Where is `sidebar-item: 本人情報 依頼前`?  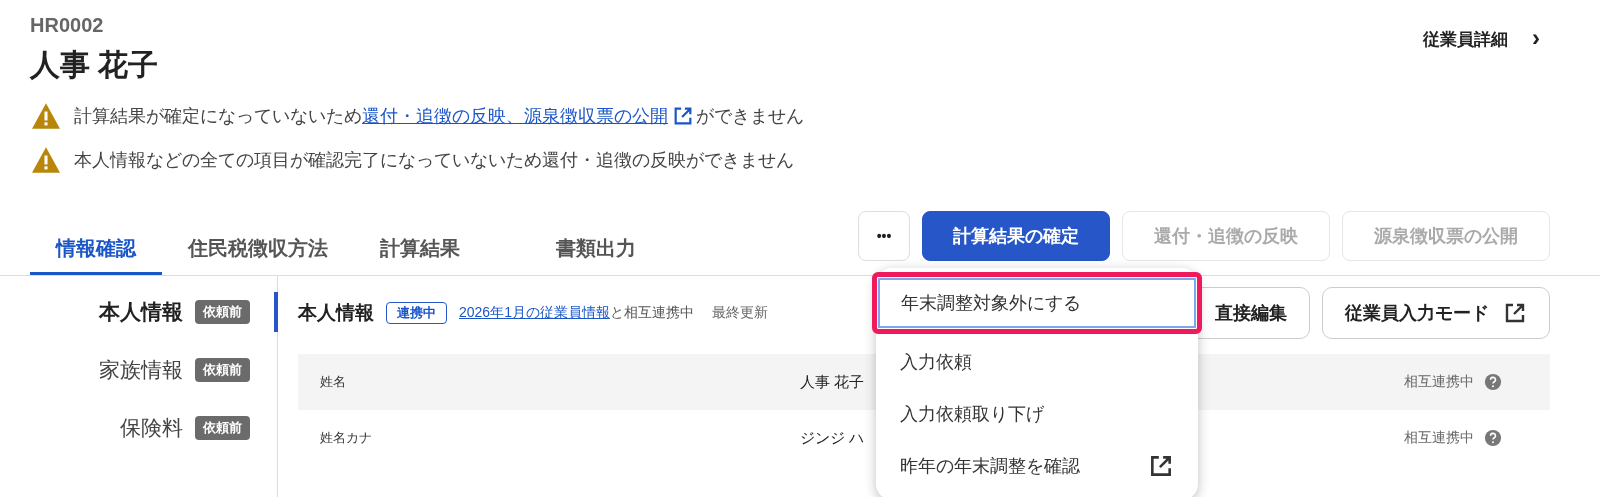
sidebar-item: 本人情報 依頼前 is located at coordinates (139, 312).